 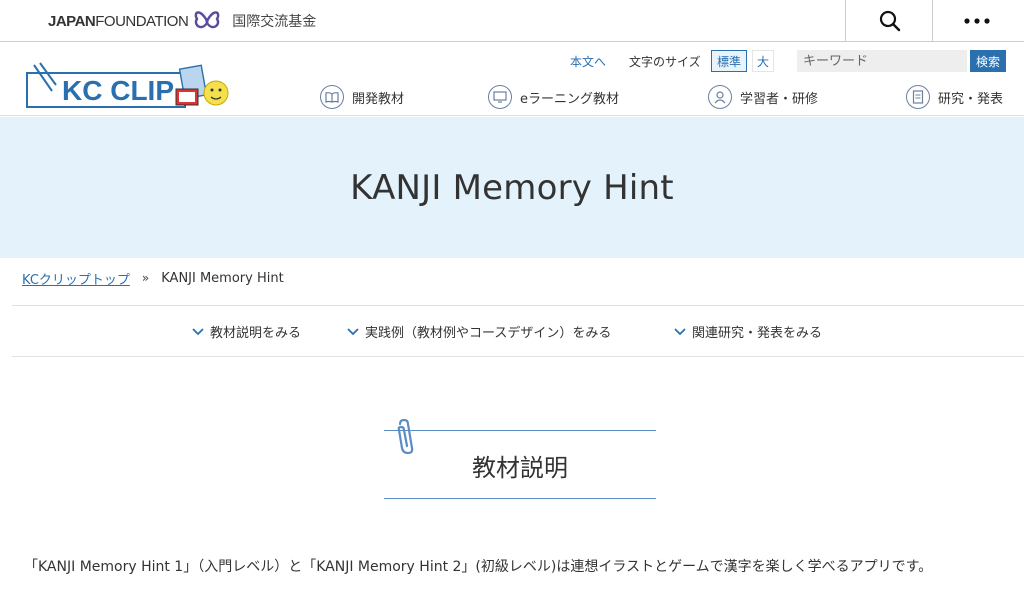 I want to click on nav-item-materials: 開発教材, so click(x=362, y=97).